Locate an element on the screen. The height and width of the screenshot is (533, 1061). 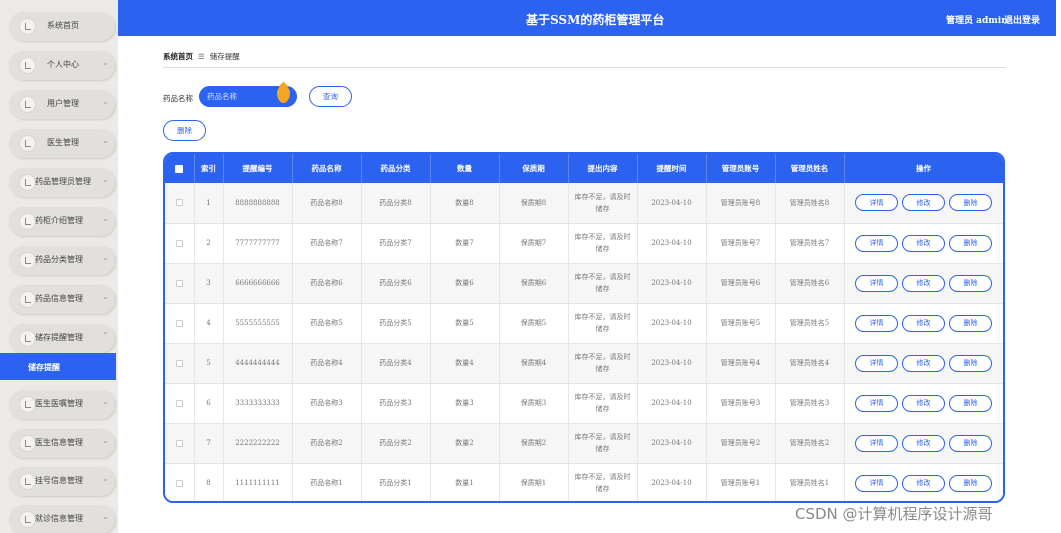
sidebar-item-user-management: 用户管理 ⌄ is located at coordinates (62, 104).